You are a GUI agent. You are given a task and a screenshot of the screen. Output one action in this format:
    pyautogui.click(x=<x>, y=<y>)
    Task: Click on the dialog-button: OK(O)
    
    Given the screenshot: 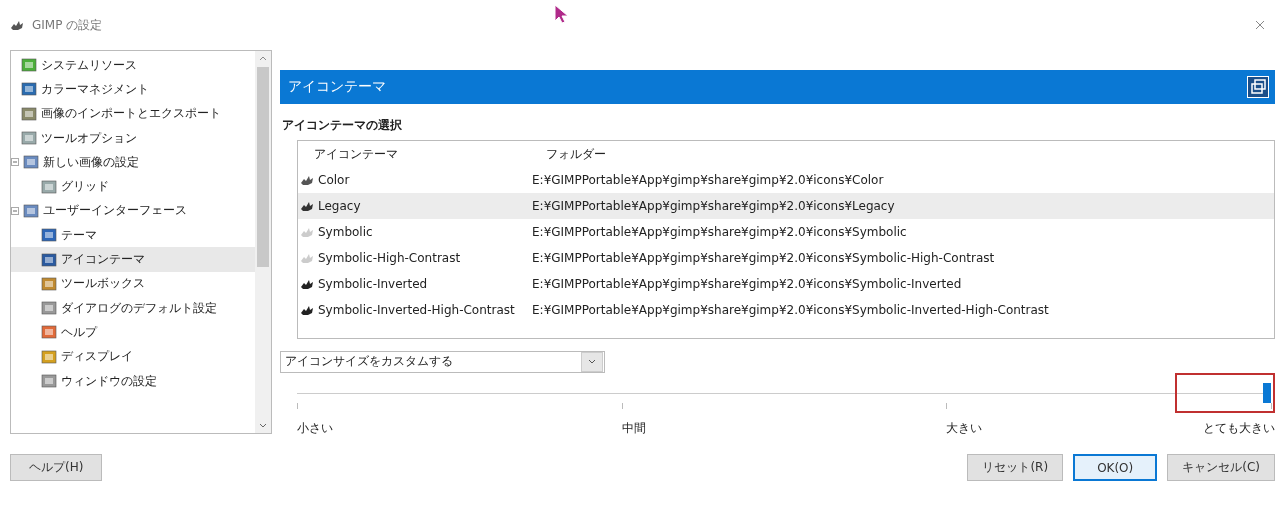 What is the action you would take?
    pyautogui.click(x=1115, y=467)
    